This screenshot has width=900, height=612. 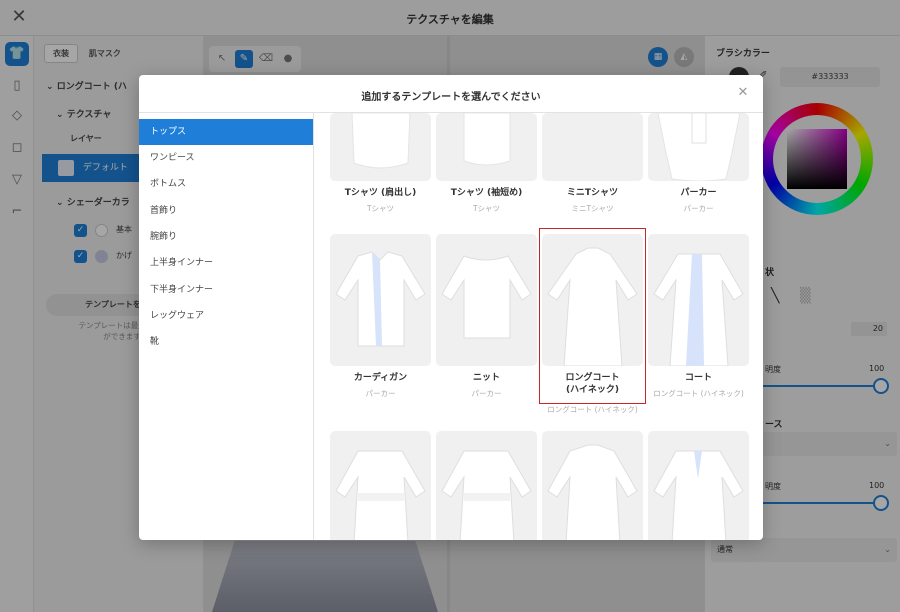 I want to click on template-name: カーディガン, so click(x=380, y=378).